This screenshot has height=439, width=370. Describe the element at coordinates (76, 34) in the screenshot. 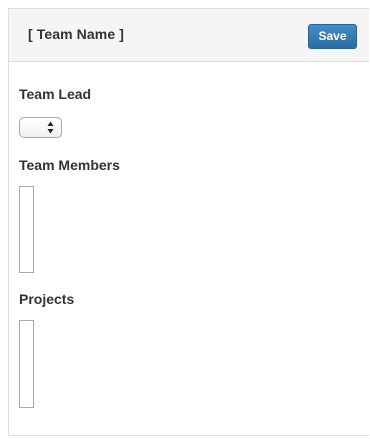

I see `team-name-title: [ Team Name ]` at that location.